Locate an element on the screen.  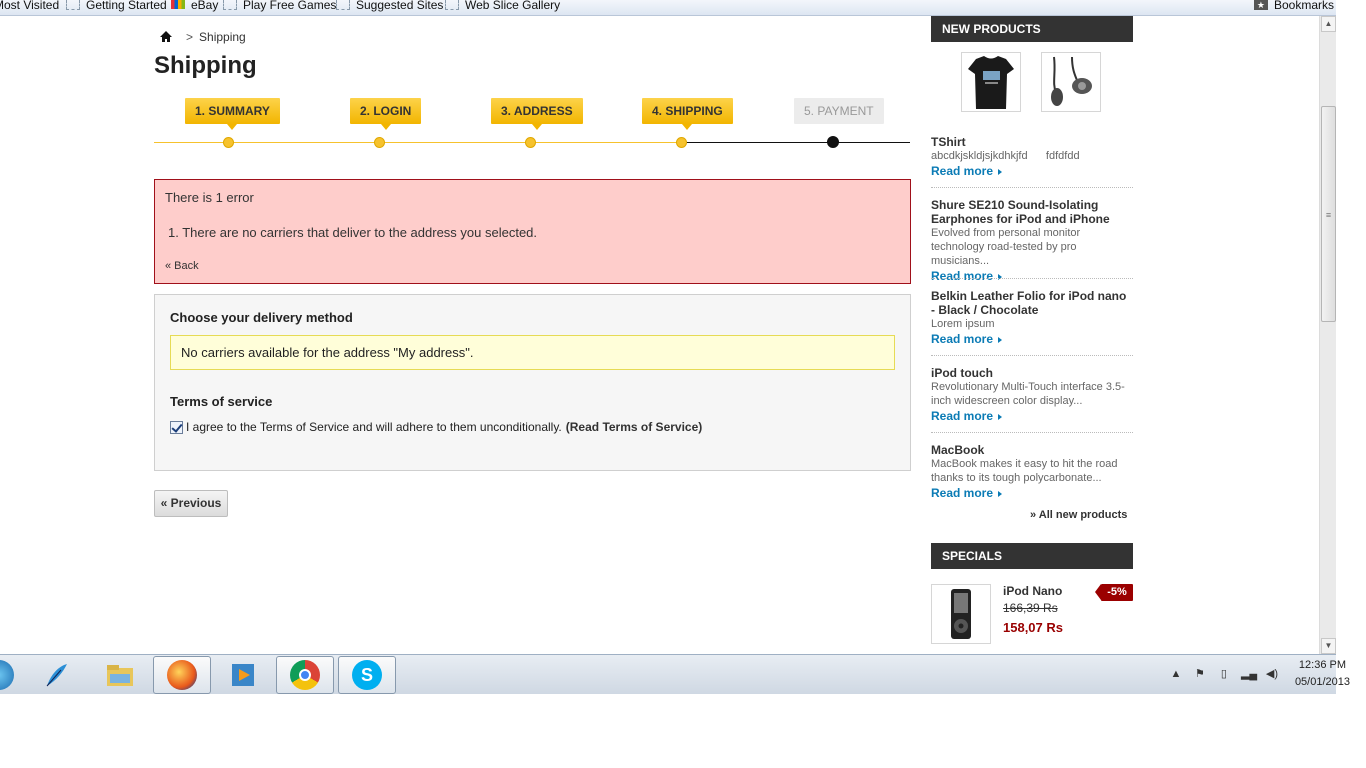
windows-start-icon is located at coordinates (7, 675).